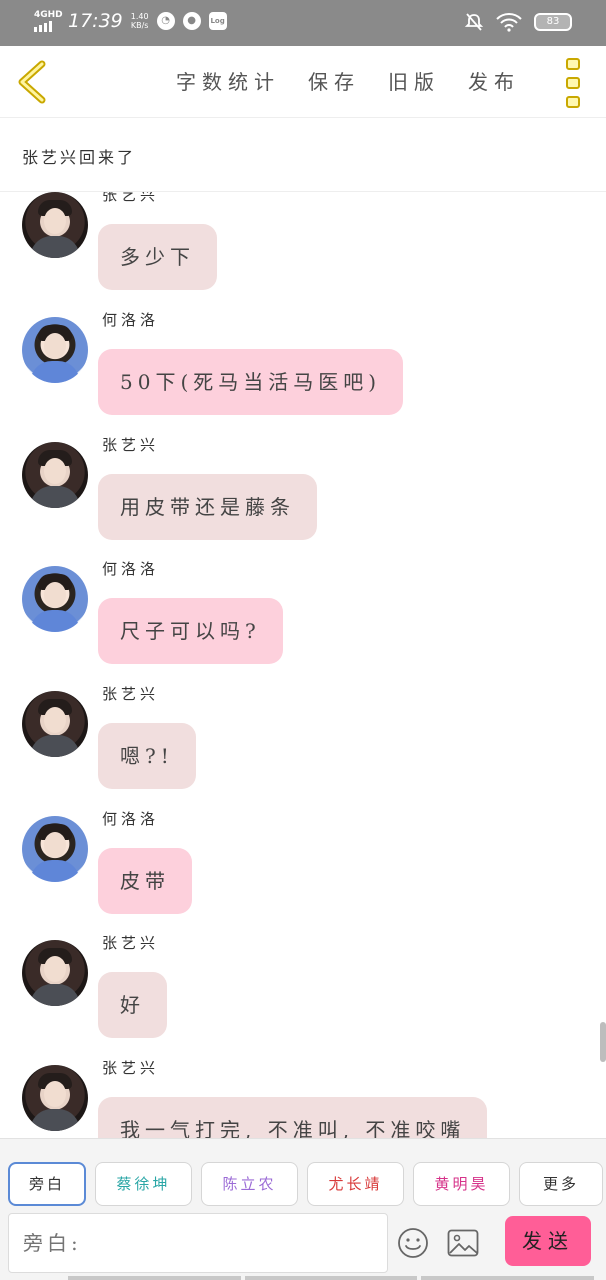 The image size is (606, 1280). What do you see at coordinates (548, 1241) in the screenshot?
I see `send-button: 发送` at bounding box center [548, 1241].